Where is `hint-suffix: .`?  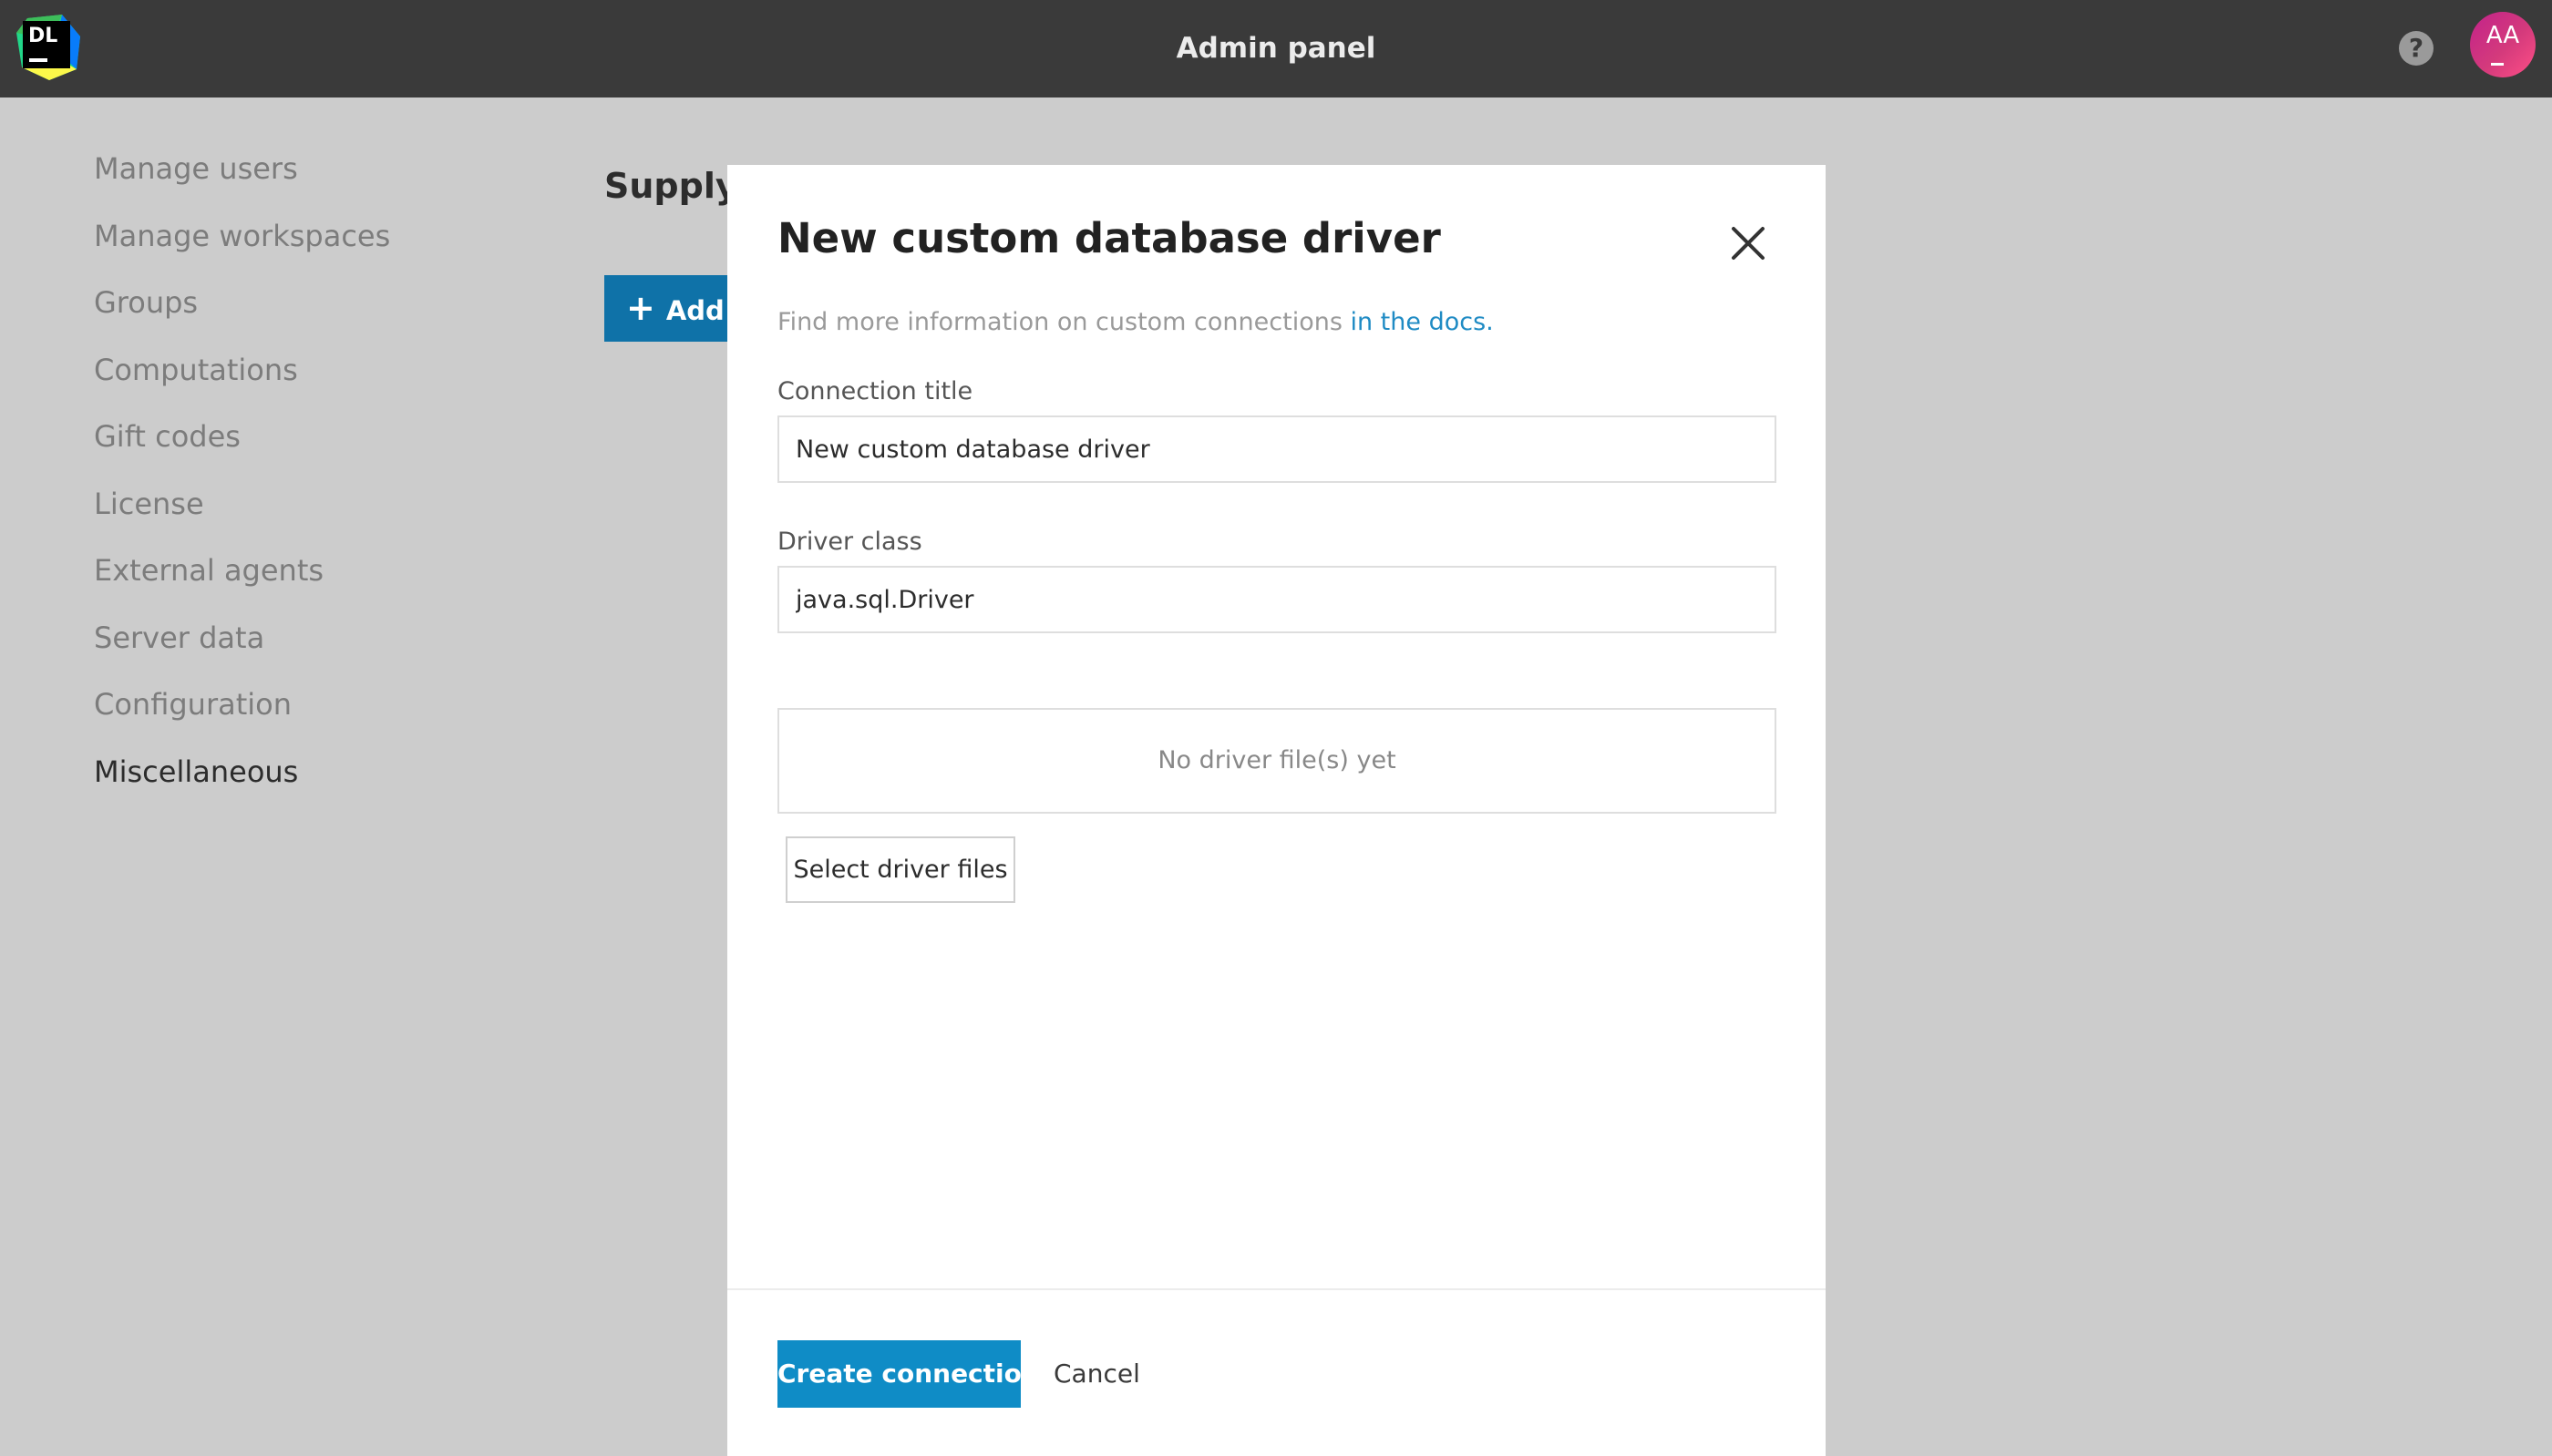
hint-suffix: . is located at coordinates (1490, 322).